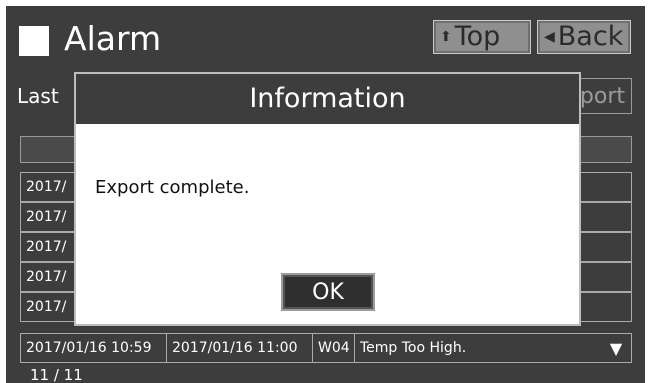  Describe the element at coordinates (477, 36) in the screenshot. I see `top-button-label: Top` at that location.